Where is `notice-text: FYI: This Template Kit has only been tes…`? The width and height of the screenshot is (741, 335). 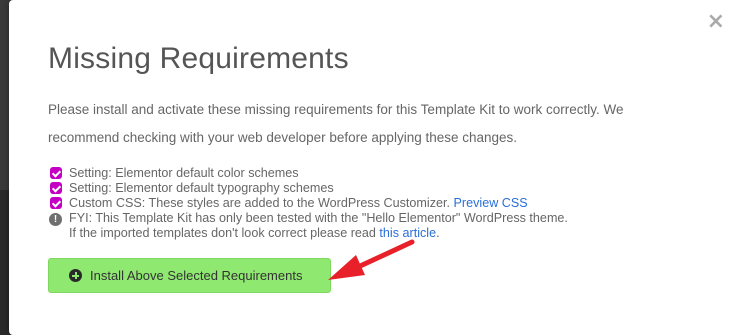
notice-text: FYI: This Template Kit has only been tes… is located at coordinates (318, 226).